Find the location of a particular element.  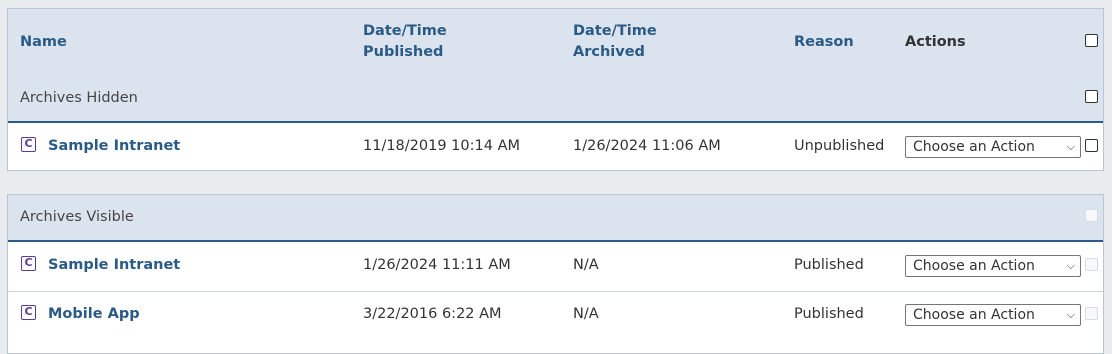

group-title-visible: Archives Visible is located at coordinates (77, 217).